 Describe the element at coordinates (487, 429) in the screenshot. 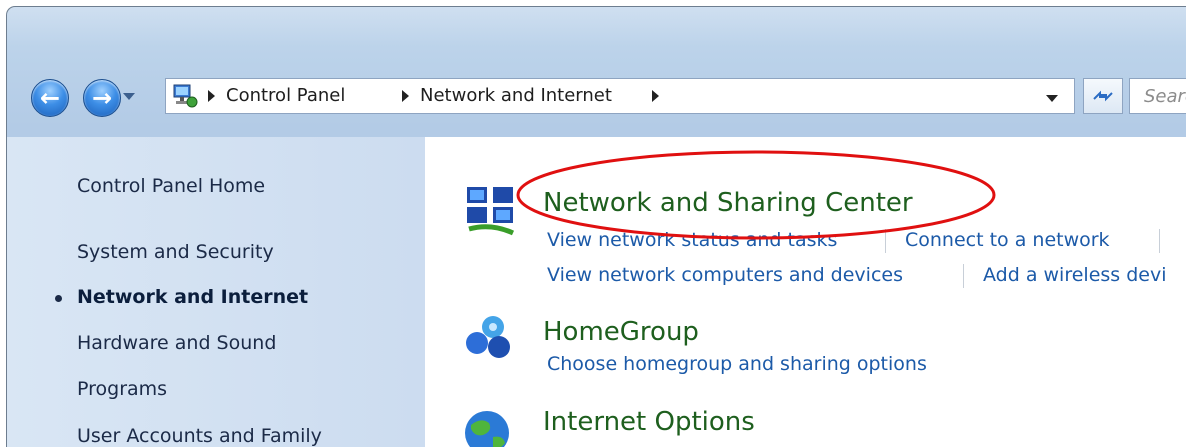

I see `globe-icon` at that location.